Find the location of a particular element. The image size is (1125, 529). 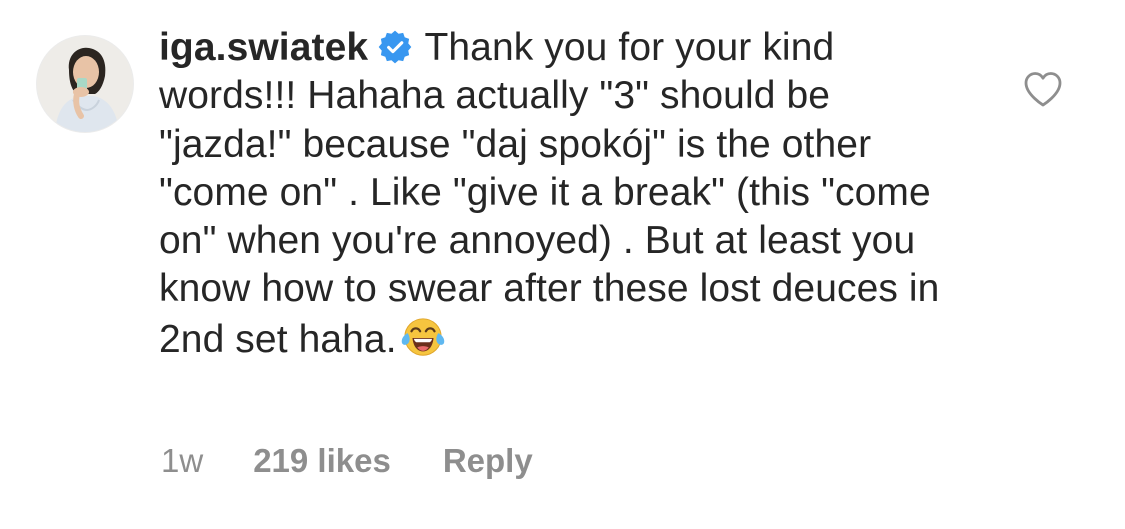

username: iga.swiatek is located at coordinates (263, 47).